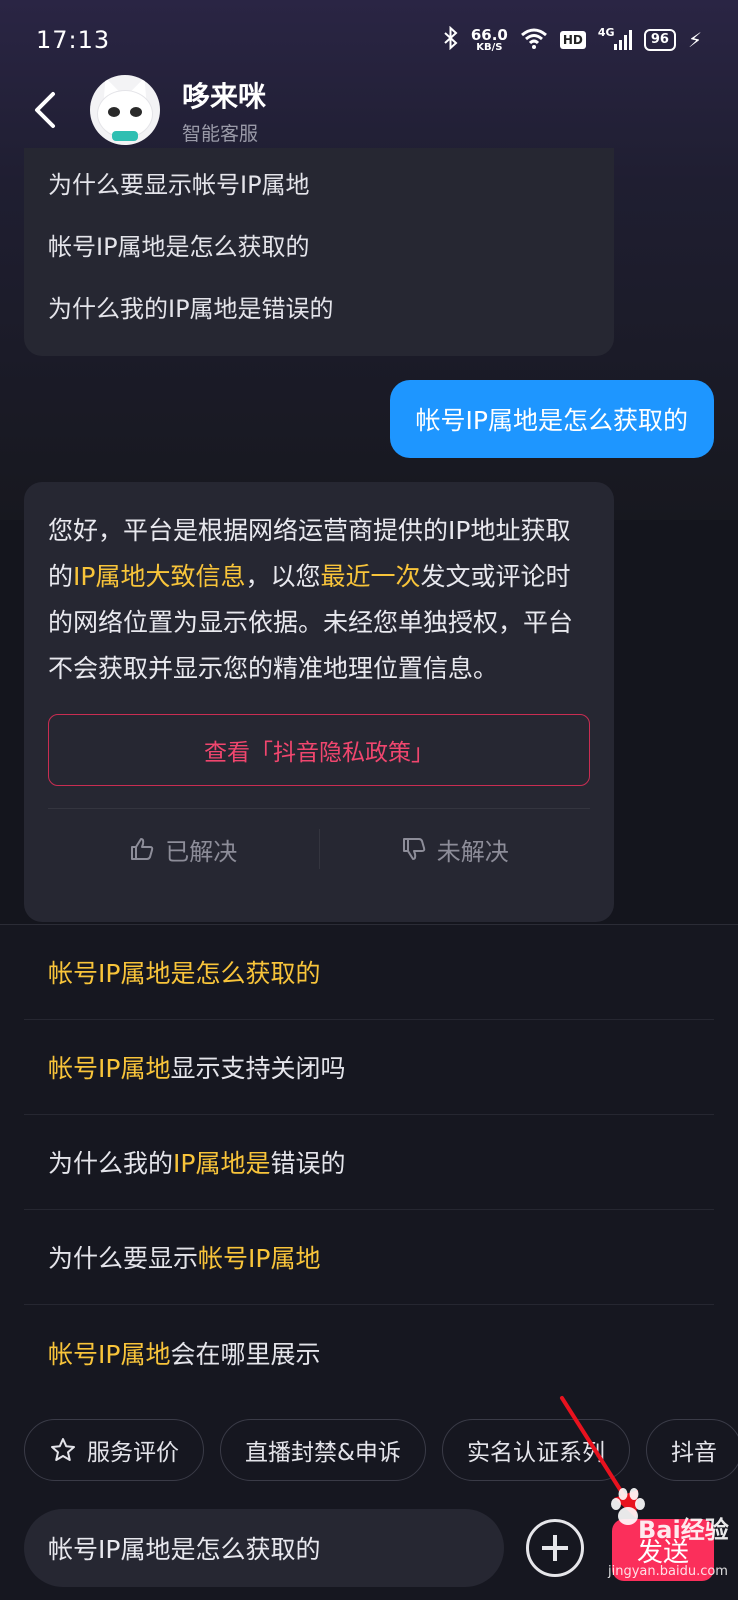 The height and width of the screenshot is (1600, 738). Describe the element at coordinates (668, 1571) in the screenshot. I see `watermark-url: jingyan.baidu.com` at that location.